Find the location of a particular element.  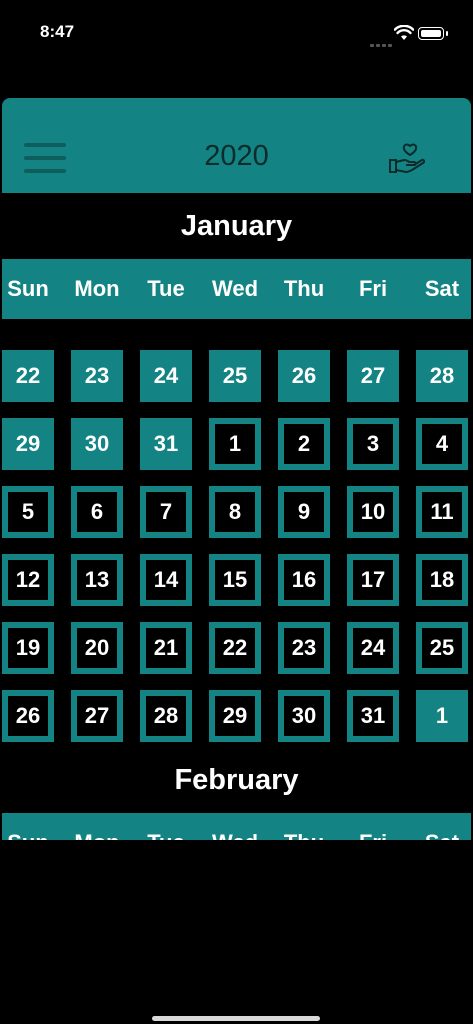

day-cell: 18 is located at coordinates (442, 580).